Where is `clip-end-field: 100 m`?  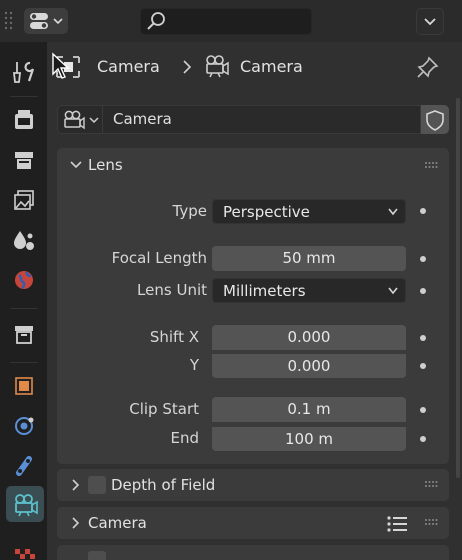
clip-end-field: 100 m is located at coordinates (309, 438).